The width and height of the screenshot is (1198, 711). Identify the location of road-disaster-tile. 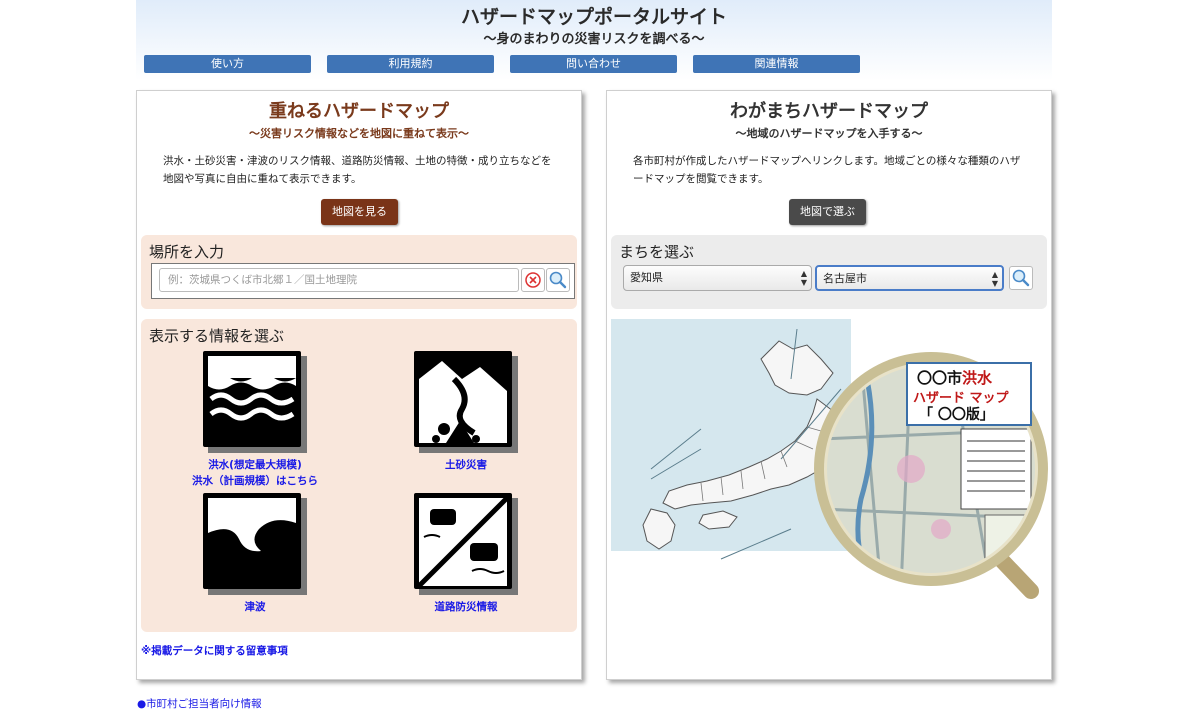
(466, 544).